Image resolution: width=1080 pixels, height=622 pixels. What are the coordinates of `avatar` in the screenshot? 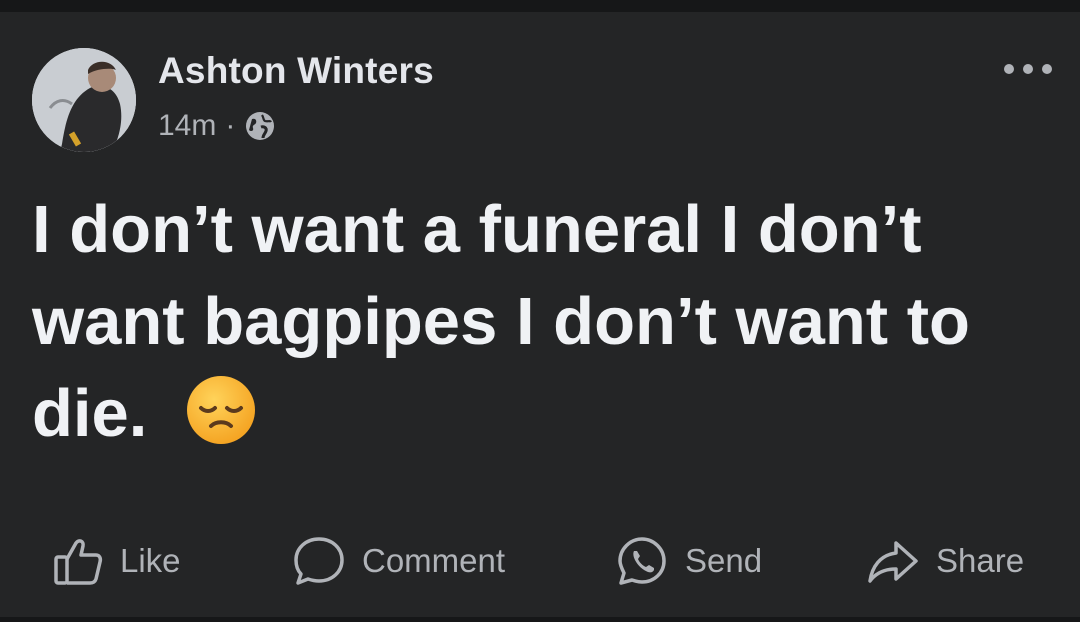 It's located at (84, 100).